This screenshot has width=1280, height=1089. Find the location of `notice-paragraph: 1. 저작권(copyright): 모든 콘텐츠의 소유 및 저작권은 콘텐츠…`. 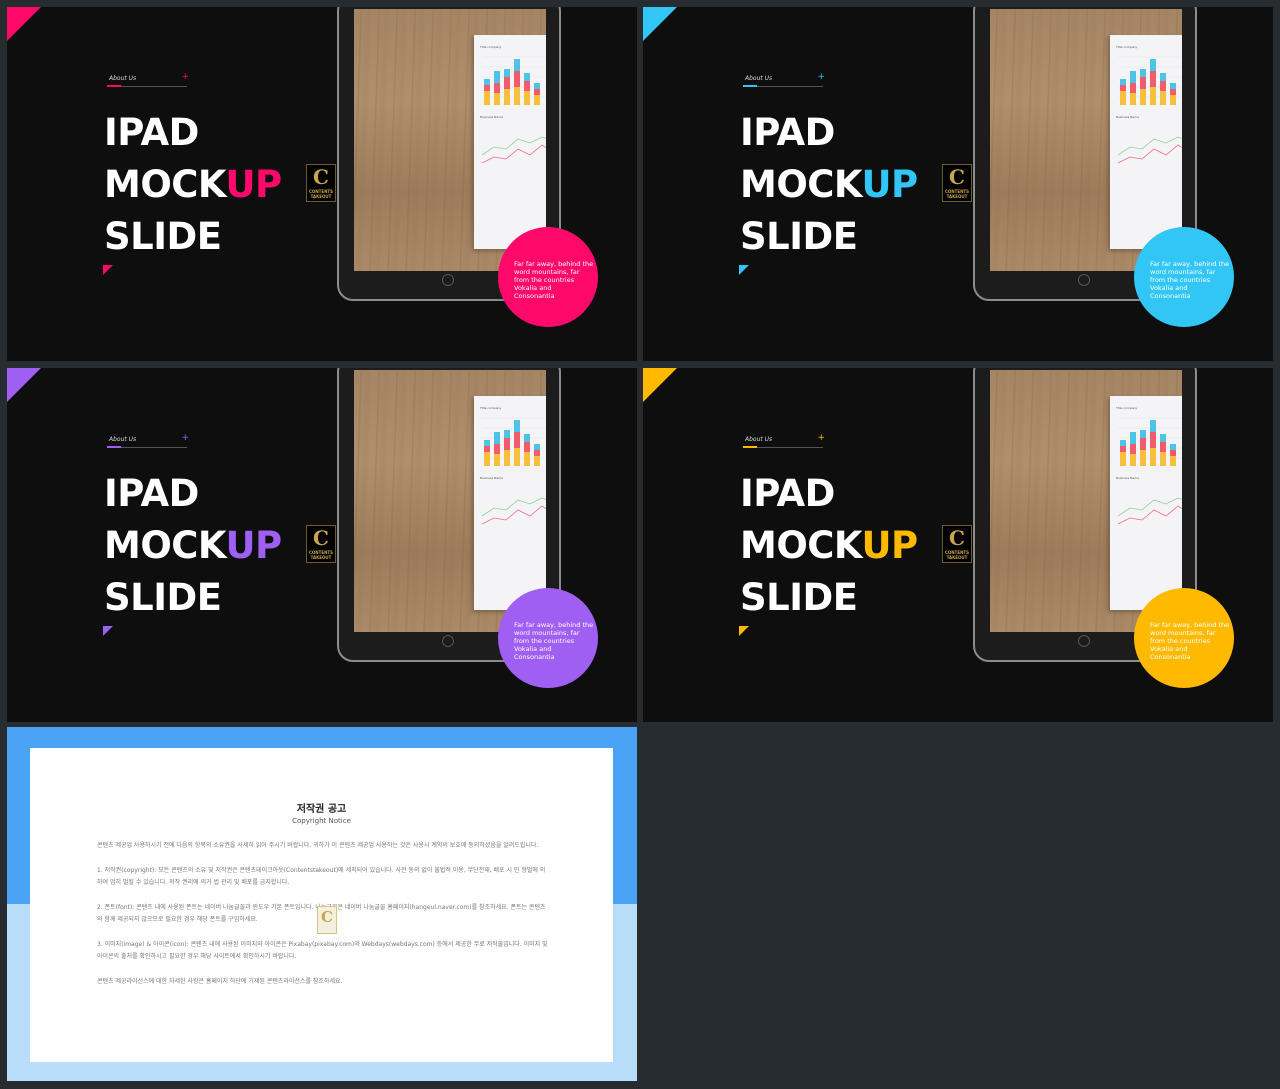

notice-paragraph: 1. 저작권(copyright): 모든 콘텐츠의 소유 및 저작권은 콘텐츠… is located at coordinates (321, 876).